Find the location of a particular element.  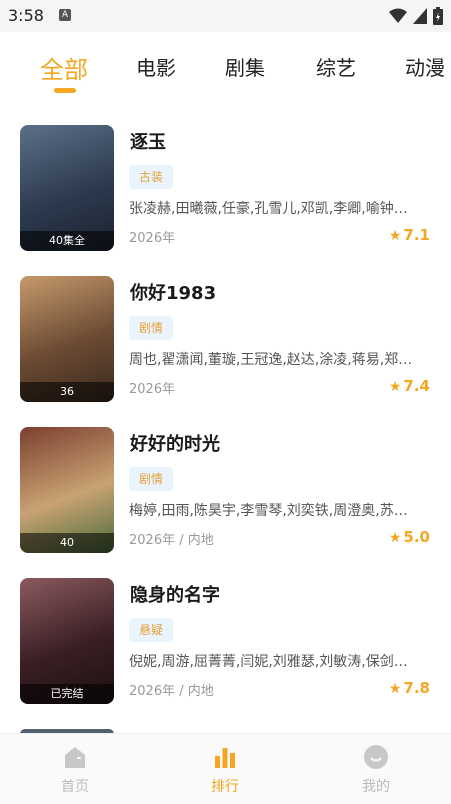

item-title: 你好1983 is located at coordinates (173, 293).